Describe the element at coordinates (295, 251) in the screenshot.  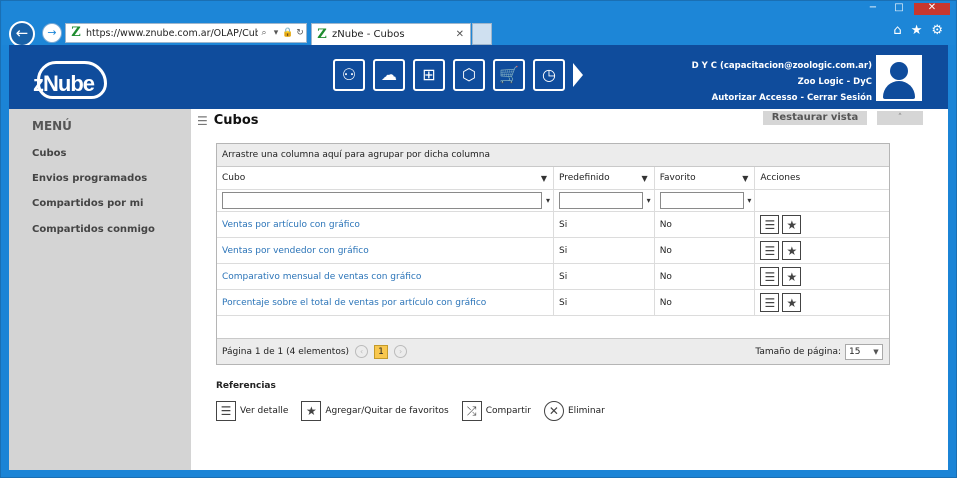
I see `cube-link: Ventas por vendedor con gráfico` at that location.